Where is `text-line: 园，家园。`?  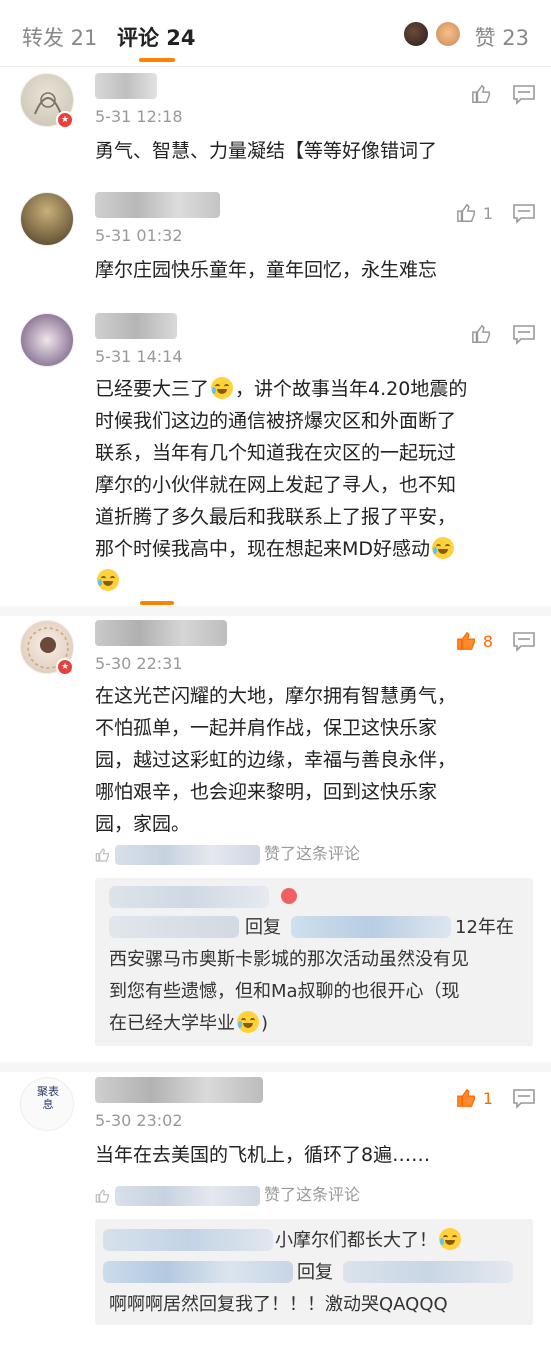
text-line: 园，家园。 is located at coordinates (143, 824).